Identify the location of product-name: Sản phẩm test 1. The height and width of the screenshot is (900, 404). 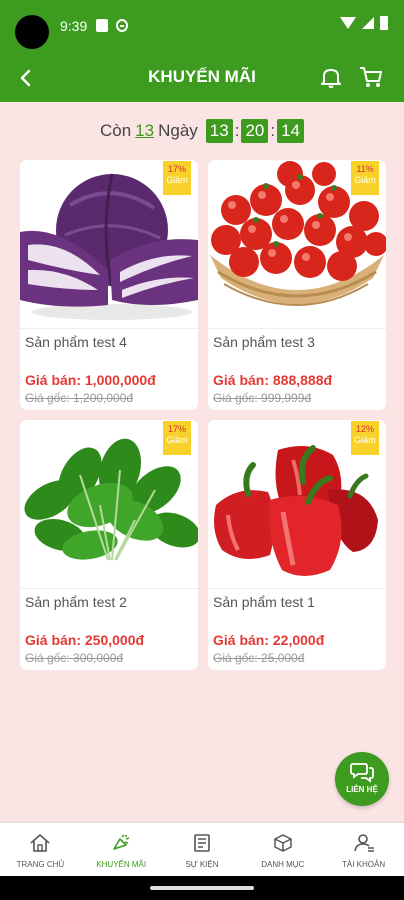
(264, 602).